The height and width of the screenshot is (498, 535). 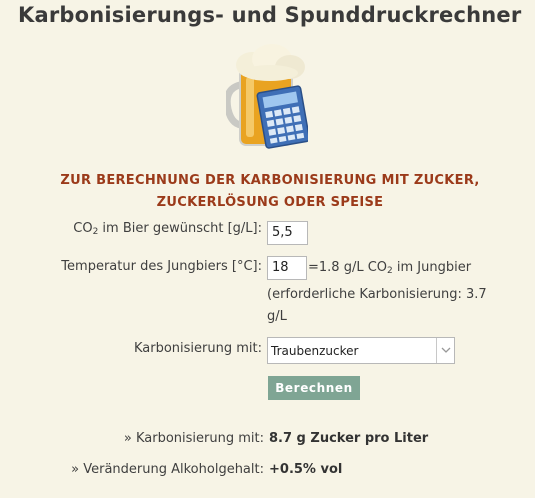 I want to click on temperature-label: Temperatur des Jungbiers [°C]:, so click(x=161, y=266).